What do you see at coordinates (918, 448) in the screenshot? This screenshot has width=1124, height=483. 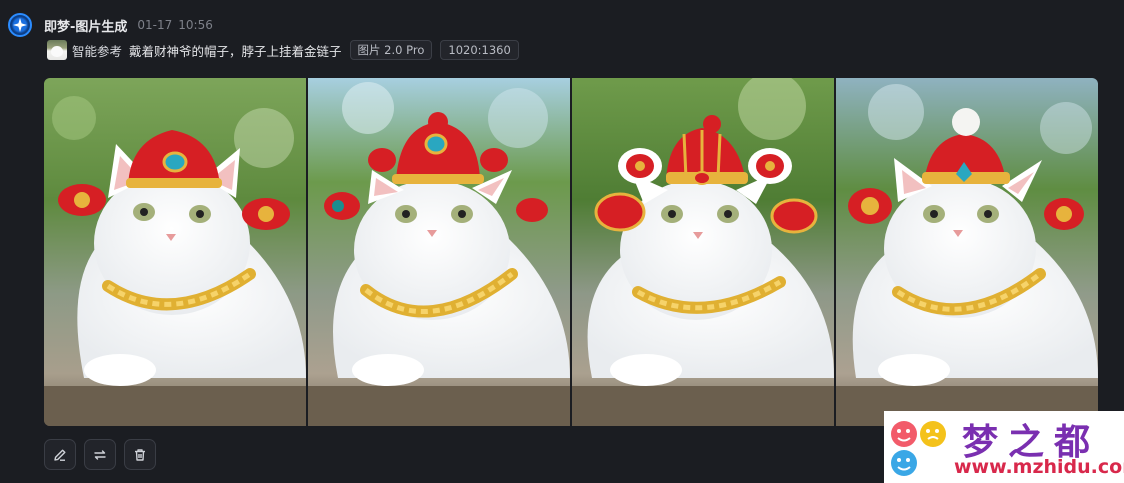 I see `logo-faces-icon` at bounding box center [918, 448].